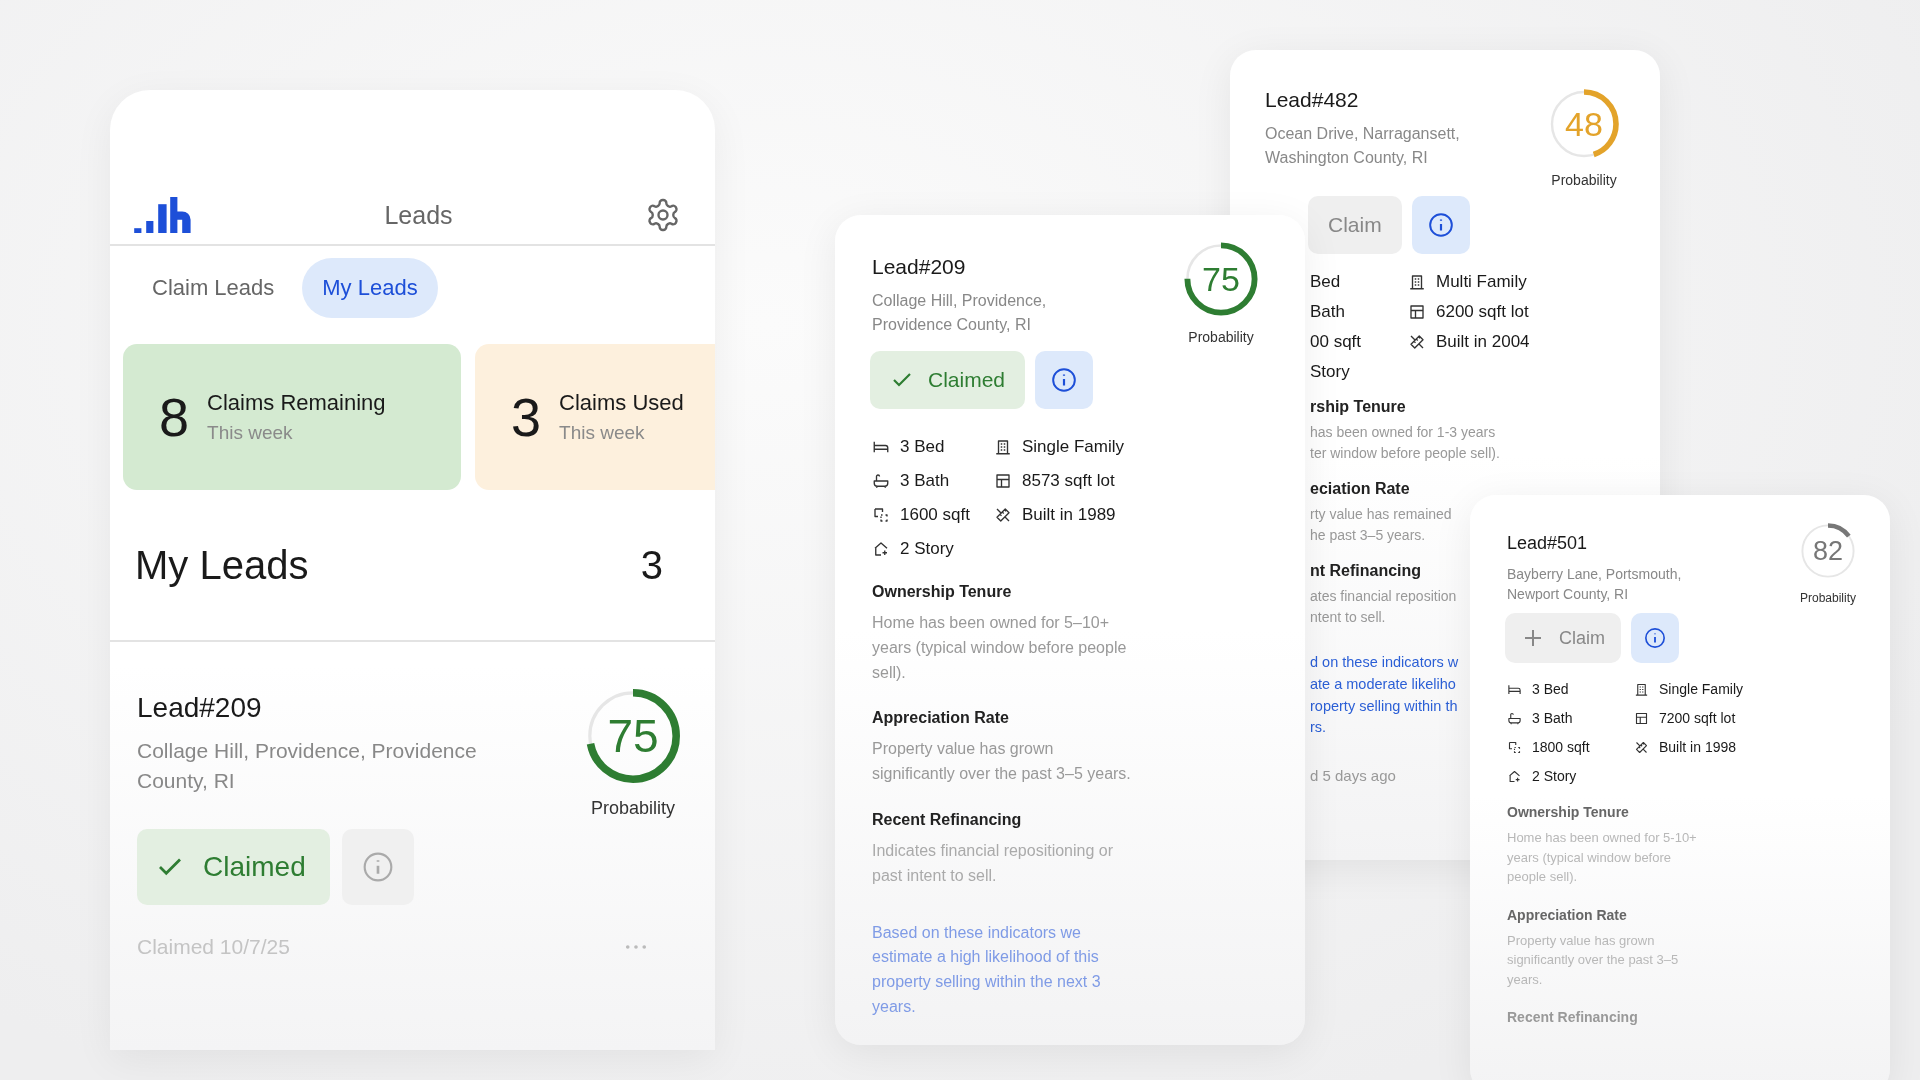 This screenshot has width=1920, height=1080. I want to click on probability-value: 82, so click(1827, 551).